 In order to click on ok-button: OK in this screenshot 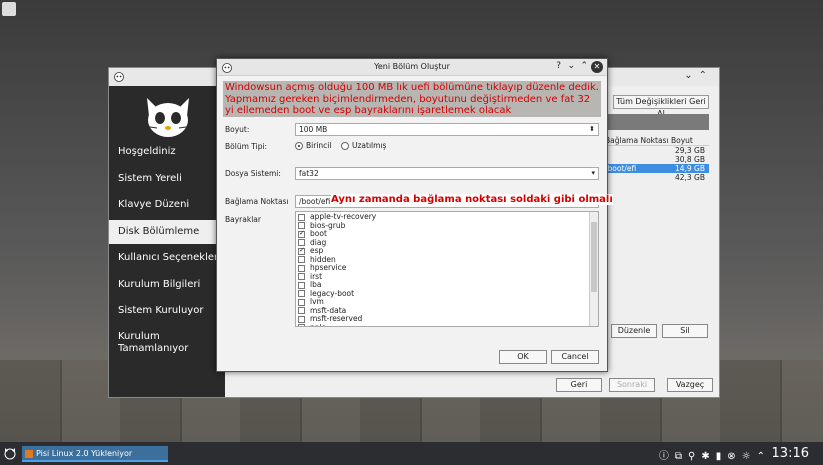, I will do `click(523, 357)`.